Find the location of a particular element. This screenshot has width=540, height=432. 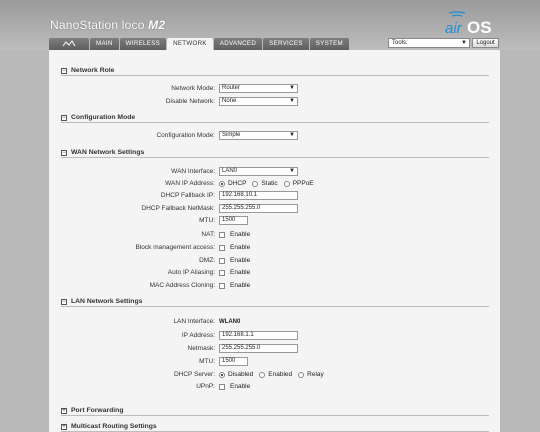

dmz-label: DMZ: is located at coordinates (207, 260).